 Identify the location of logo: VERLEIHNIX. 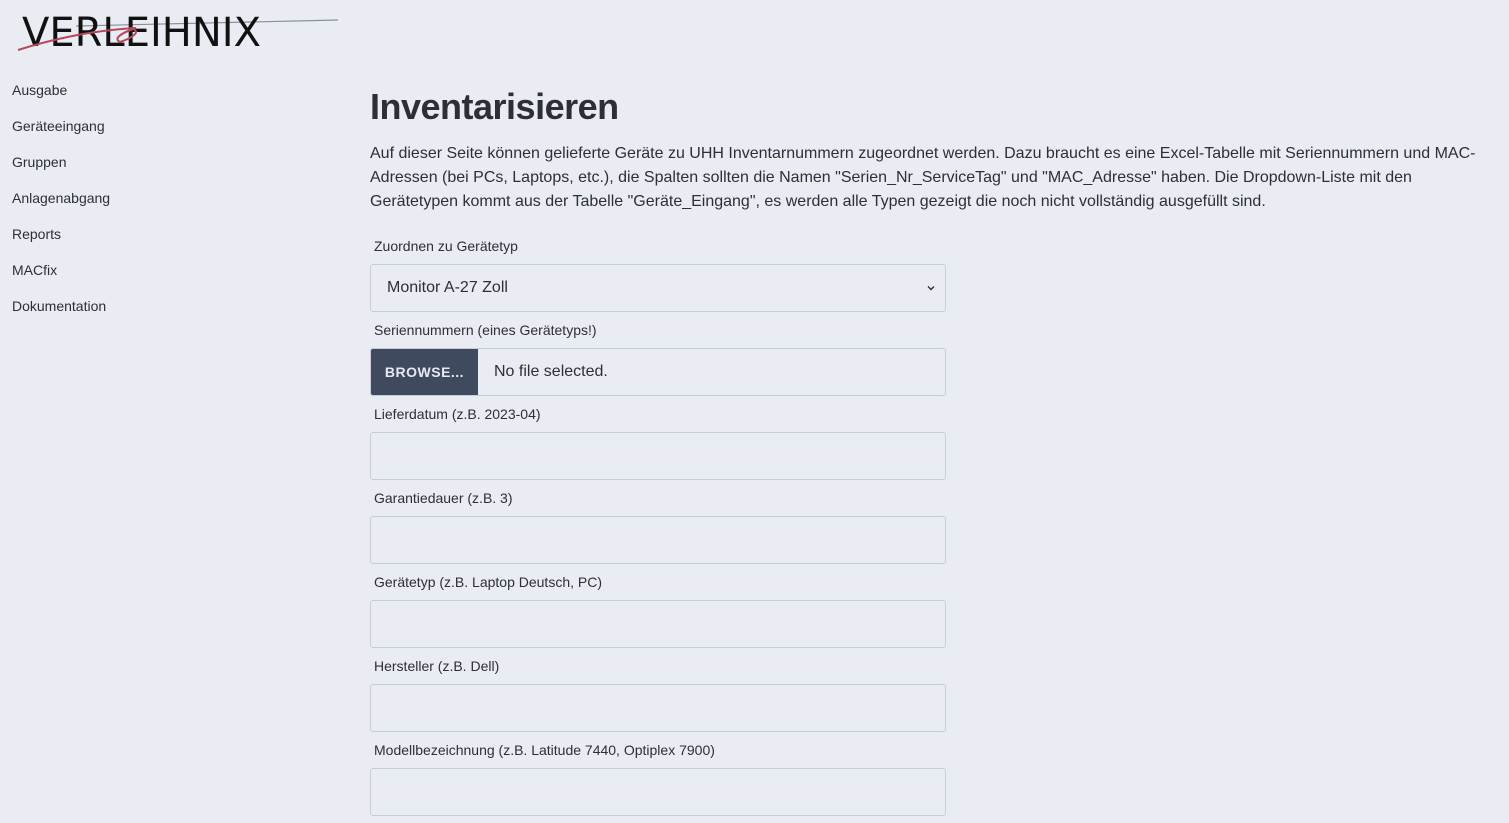
(181, 33).